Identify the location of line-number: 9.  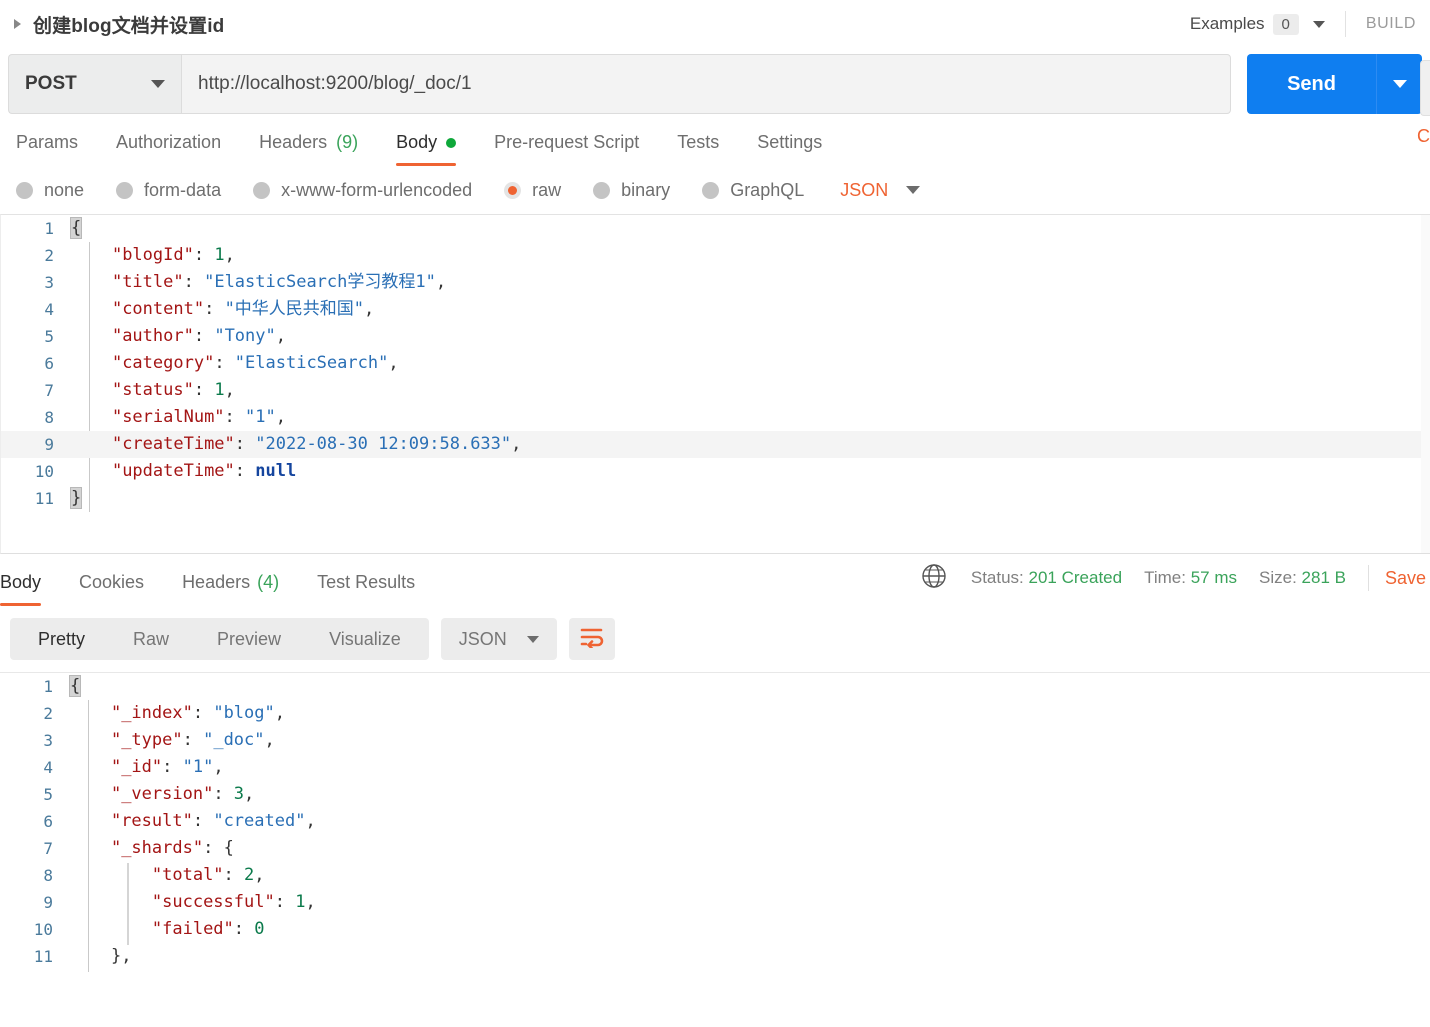
(49, 444).